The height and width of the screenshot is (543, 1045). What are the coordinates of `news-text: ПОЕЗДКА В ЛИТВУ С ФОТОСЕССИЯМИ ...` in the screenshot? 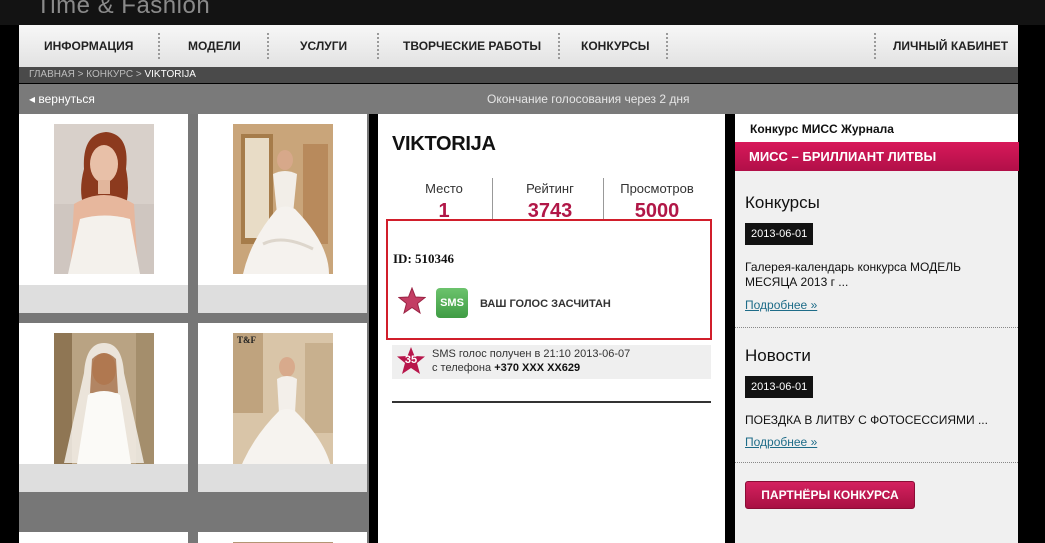 It's located at (866, 420).